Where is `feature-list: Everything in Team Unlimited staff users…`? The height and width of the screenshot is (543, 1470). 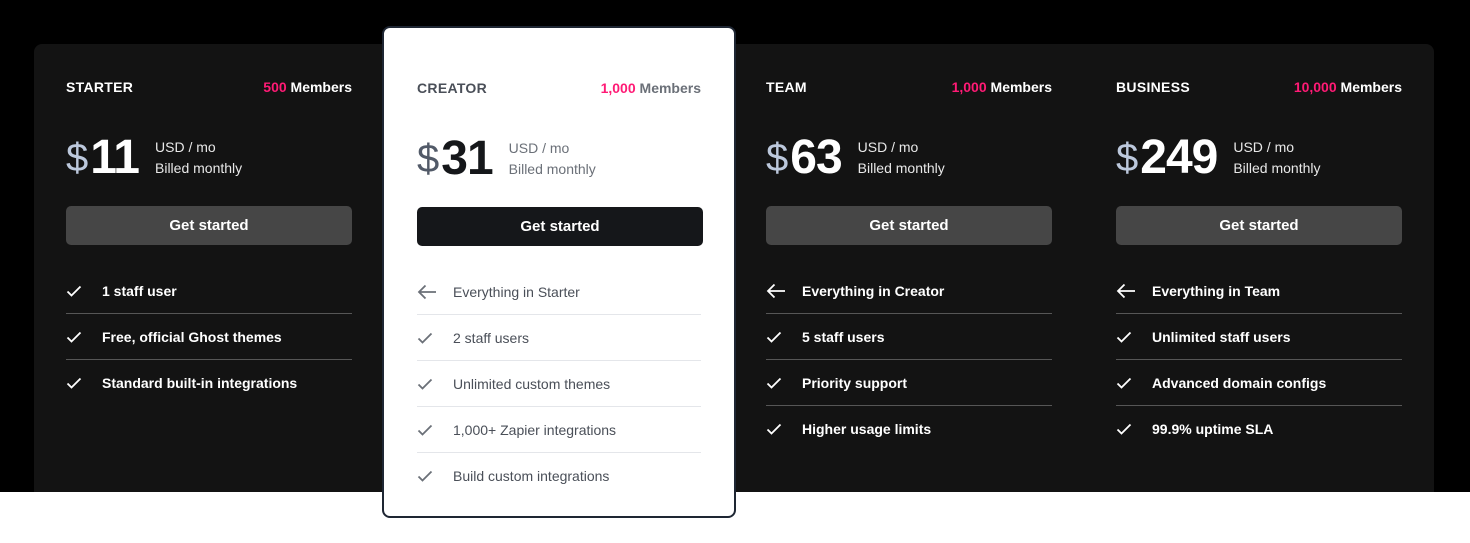 feature-list: Everything in Team Unlimited staff users… is located at coordinates (1259, 360).